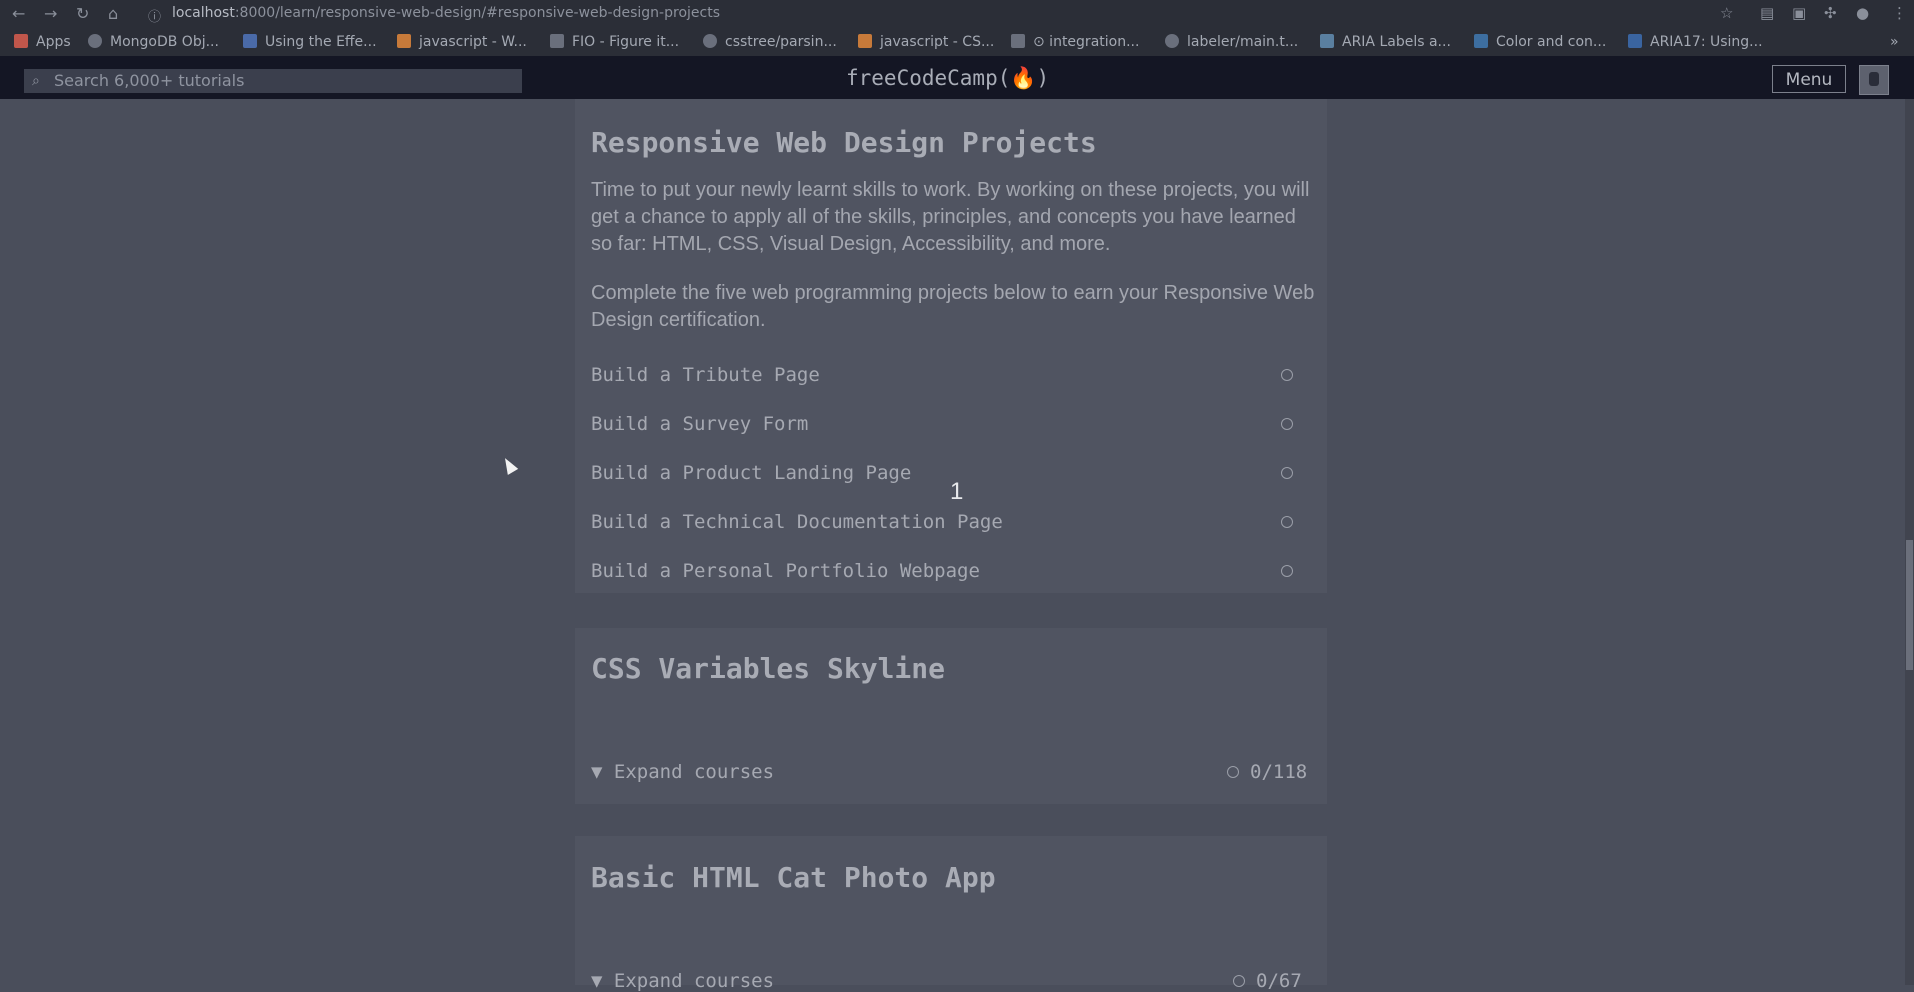 The width and height of the screenshot is (1914, 992). Describe the element at coordinates (785, 571) in the screenshot. I see `project-link: Build a Personal Portfolio Webpage` at that location.